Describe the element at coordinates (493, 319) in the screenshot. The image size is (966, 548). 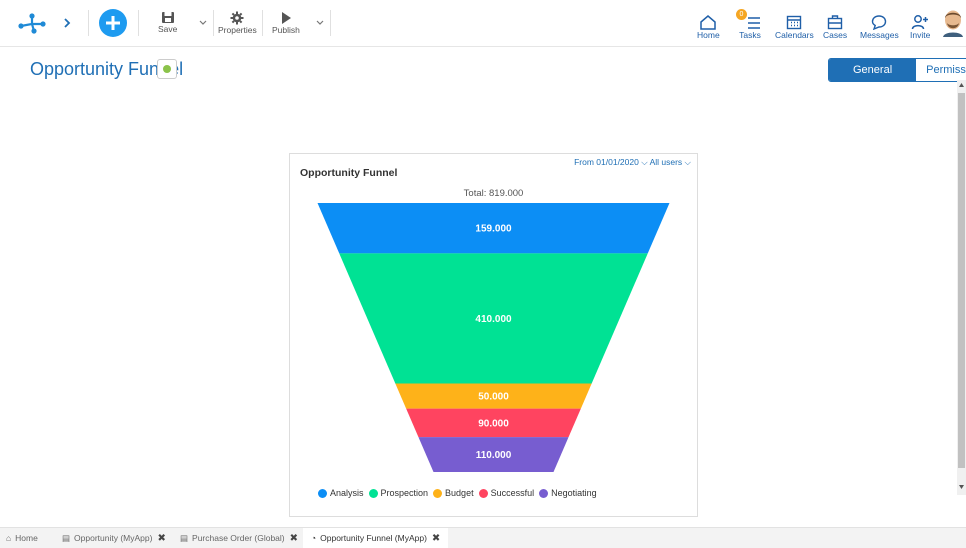
I see `funnel-value-label: 410.000` at that location.